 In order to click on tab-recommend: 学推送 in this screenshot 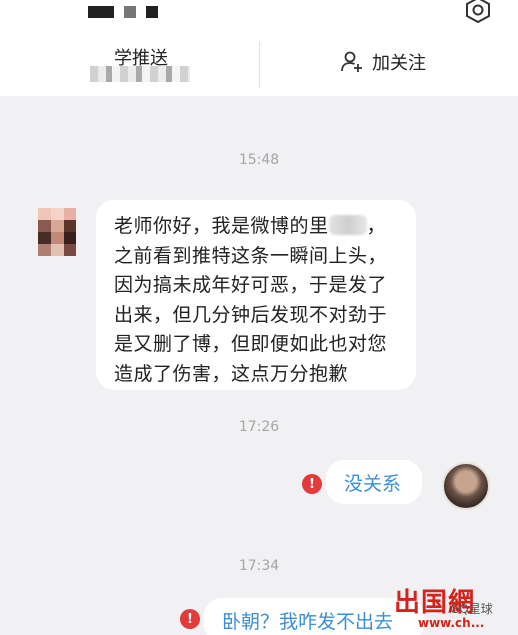, I will do `click(155, 64)`.